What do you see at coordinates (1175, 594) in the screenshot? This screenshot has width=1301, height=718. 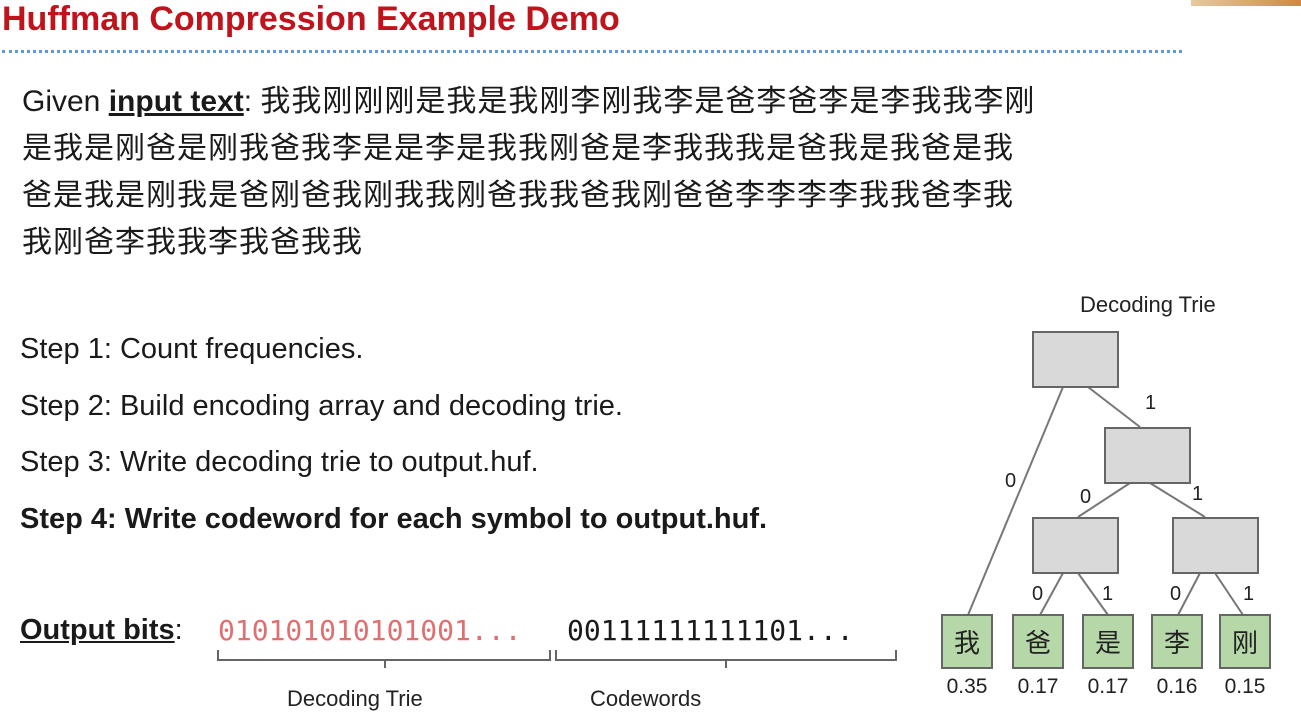 I see `edge-label-n3-0: 0` at bounding box center [1175, 594].